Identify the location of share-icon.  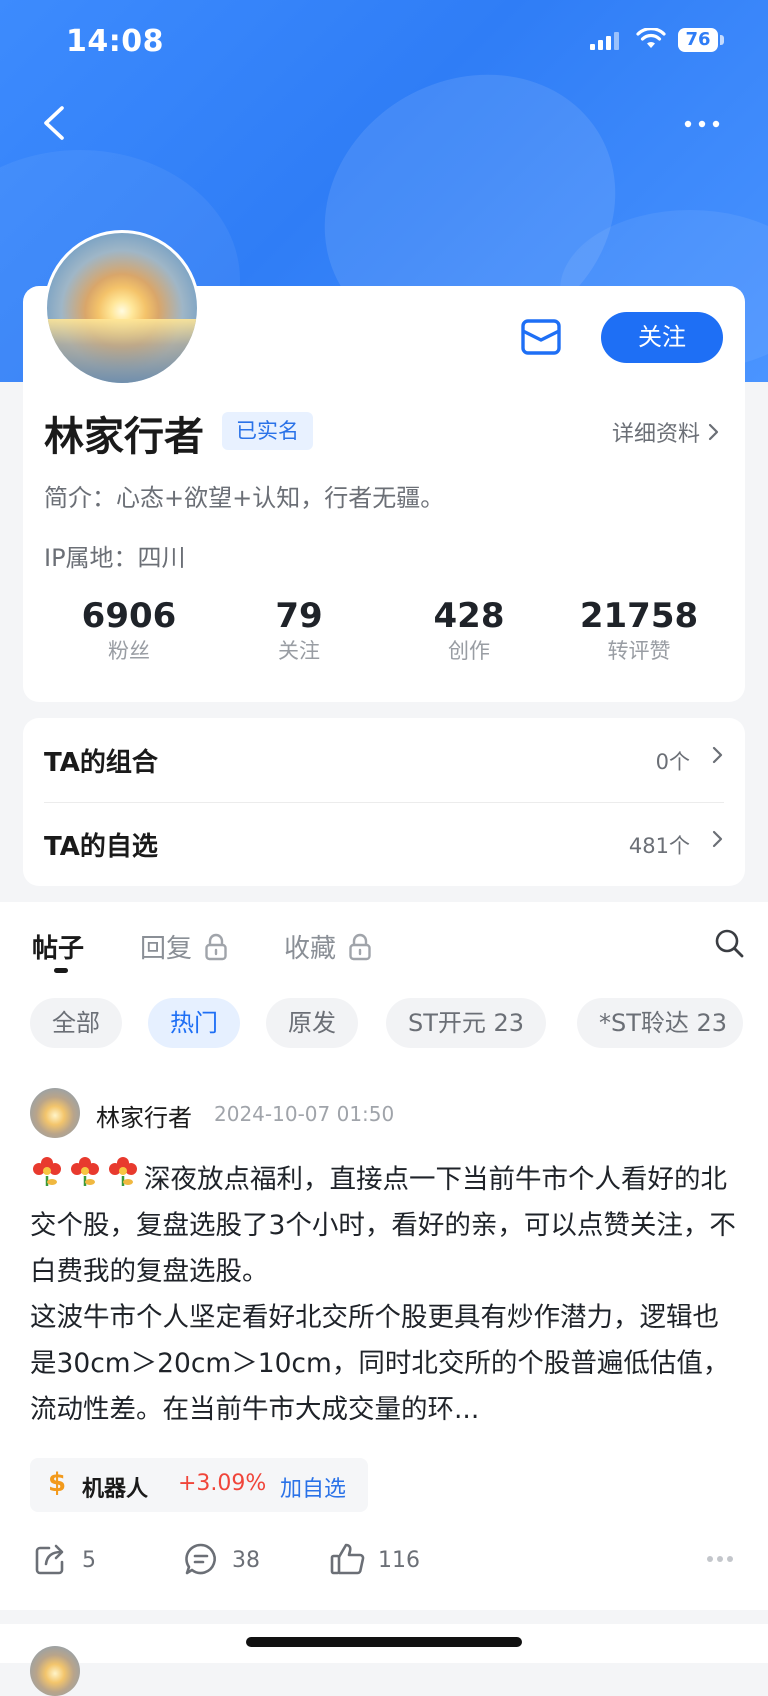
(49, 1559).